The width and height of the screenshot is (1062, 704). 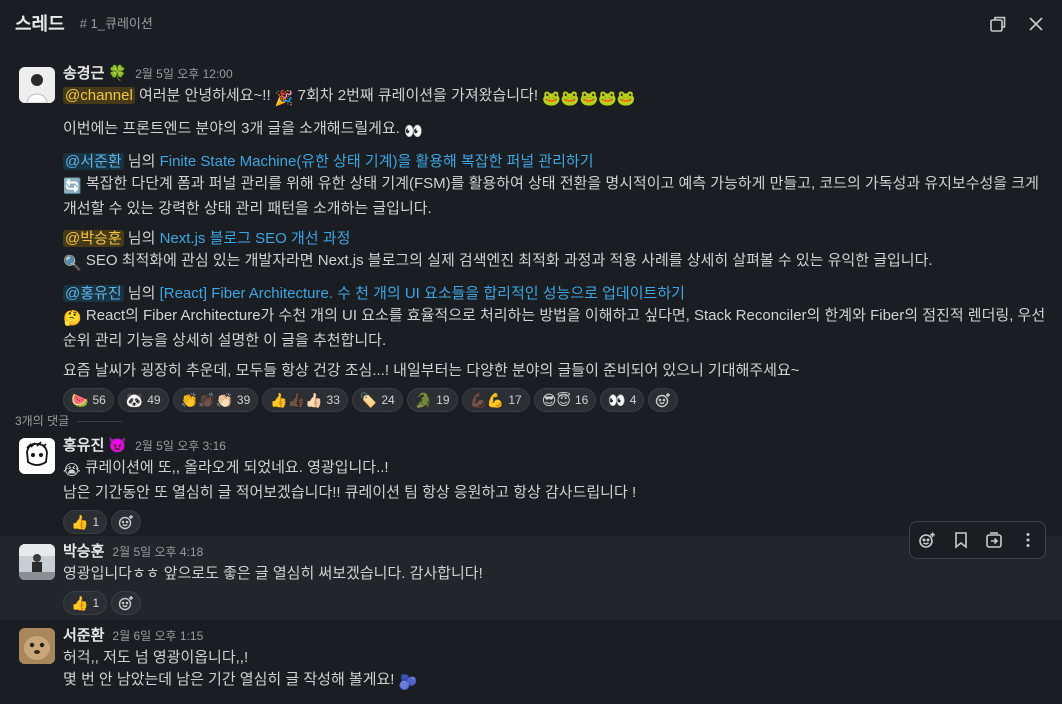 What do you see at coordinates (284, 98) in the screenshot?
I see `party-emoji: 🎉` at bounding box center [284, 98].